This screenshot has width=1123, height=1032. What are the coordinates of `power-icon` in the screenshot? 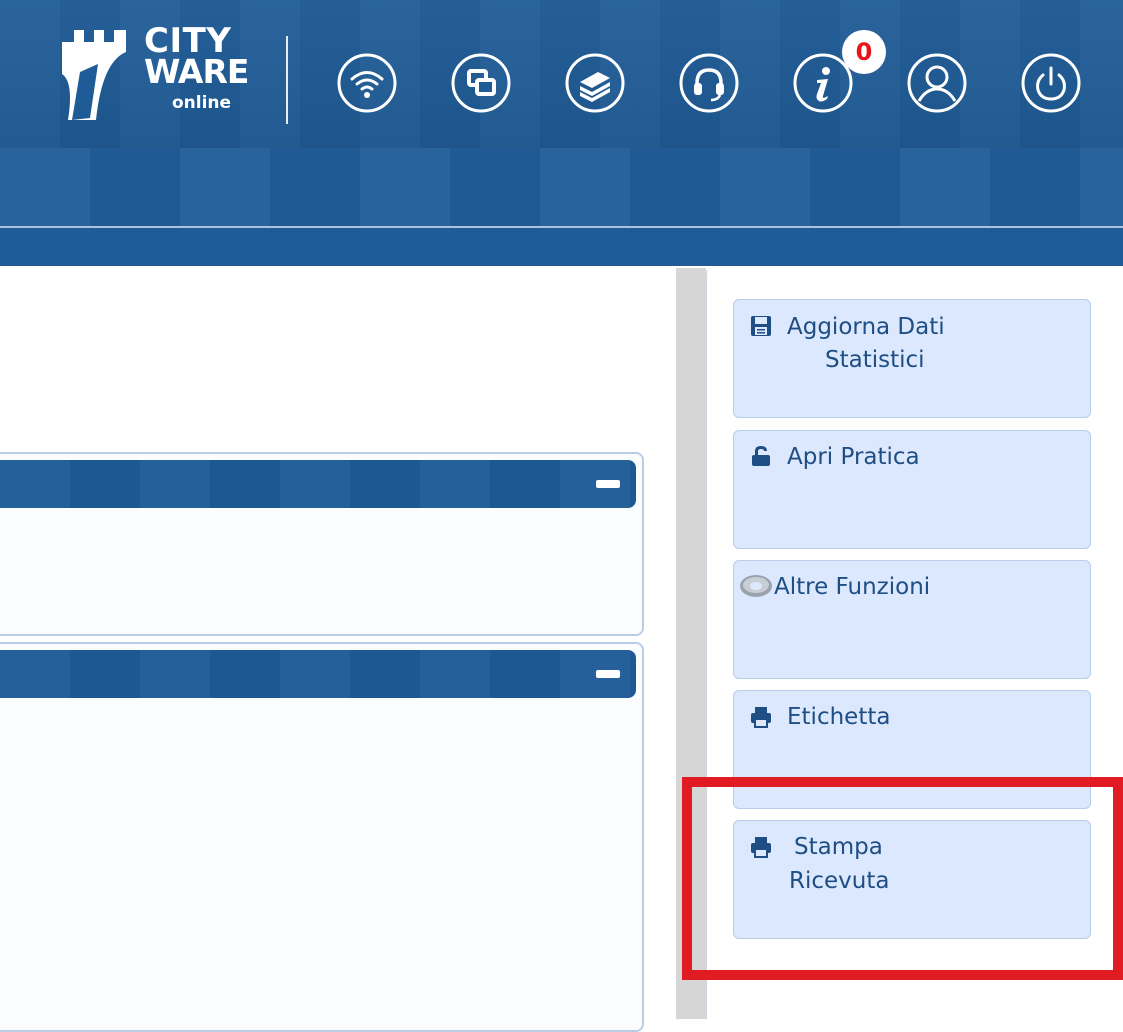 It's located at (1051, 83).